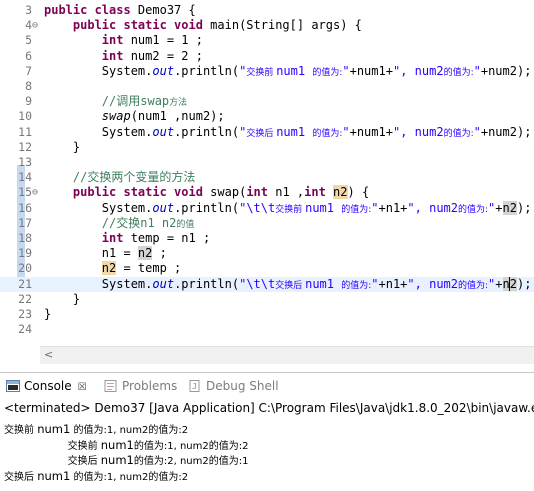 Image resolution: width=534 pixels, height=491 pixels. I want to click on code-line: 24, so click(267, 329).